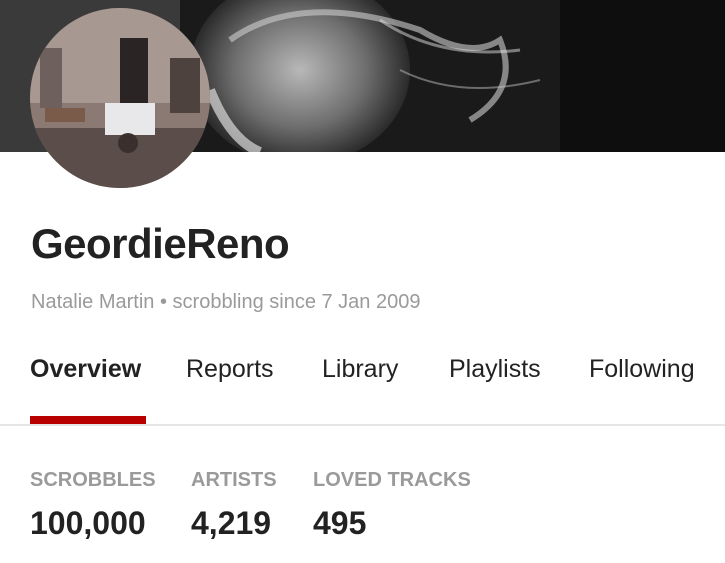 The height and width of the screenshot is (563, 725). I want to click on stat-label-artists: ARTISTS, so click(234, 480).